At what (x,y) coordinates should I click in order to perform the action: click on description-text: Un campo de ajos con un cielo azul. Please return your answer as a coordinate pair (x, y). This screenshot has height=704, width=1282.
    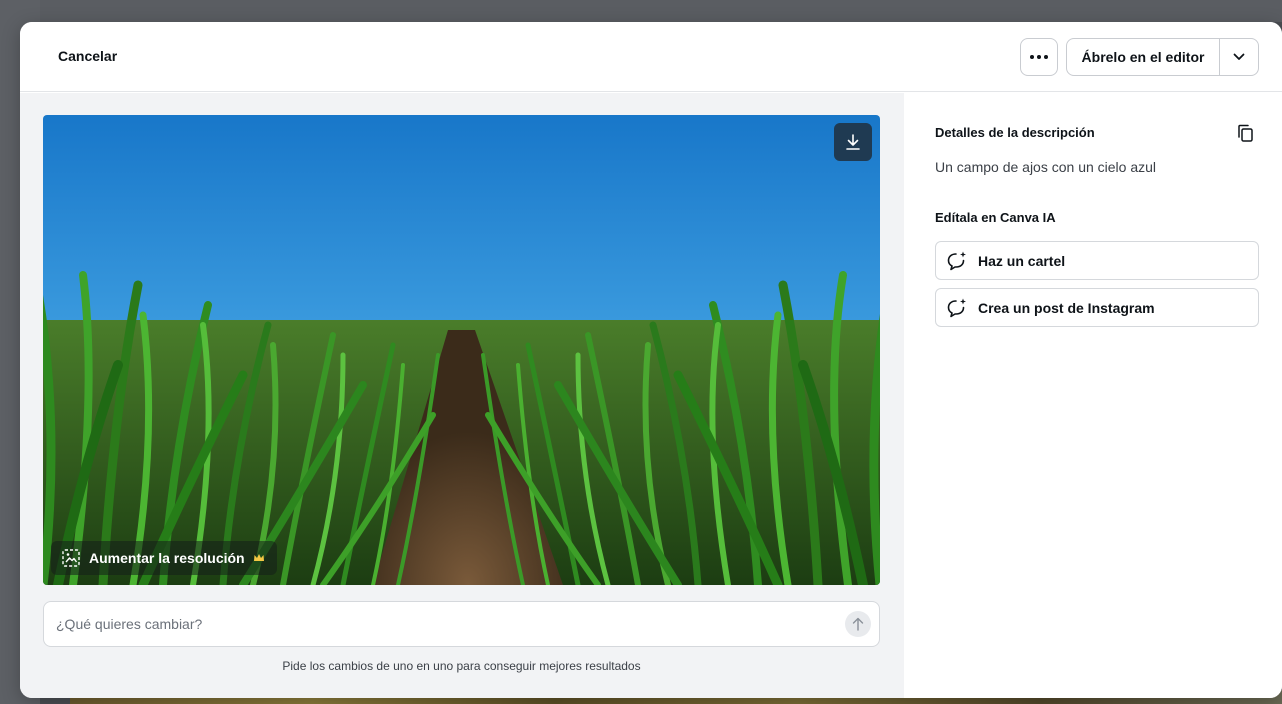
    Looking at the image, I should click on (1046, 167).